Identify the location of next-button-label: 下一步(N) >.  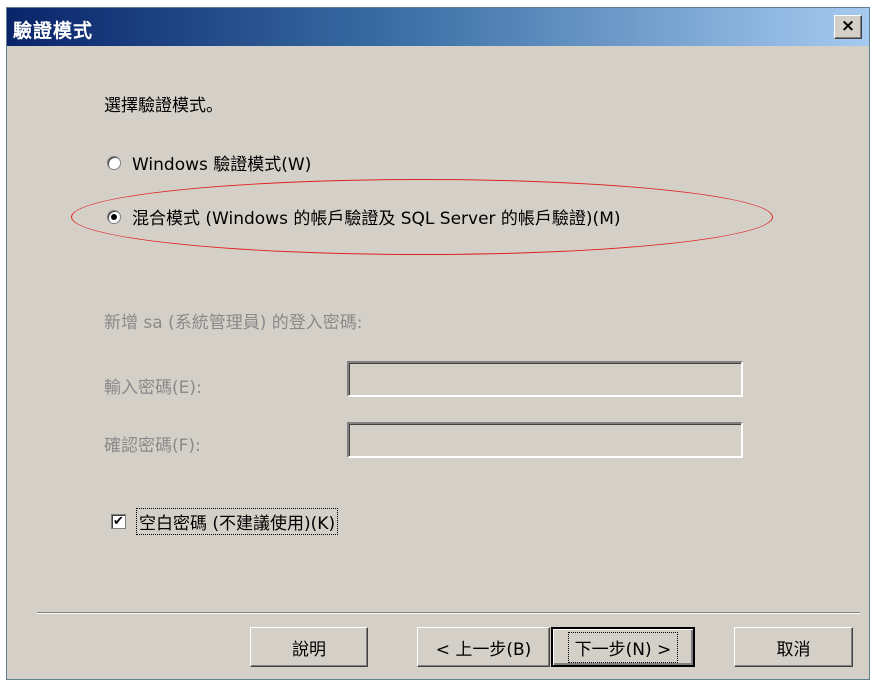
(623, 647).